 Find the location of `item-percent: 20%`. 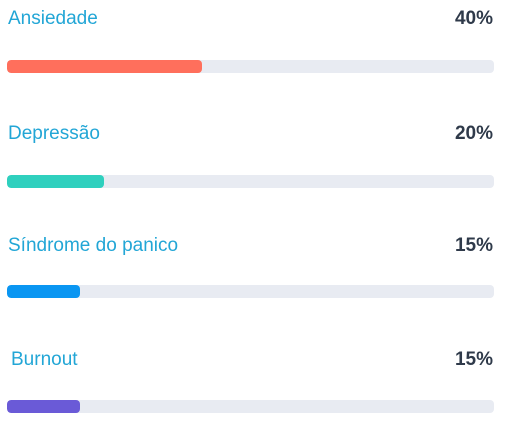

item-percent: 20% is located at coordinates (473, 133).